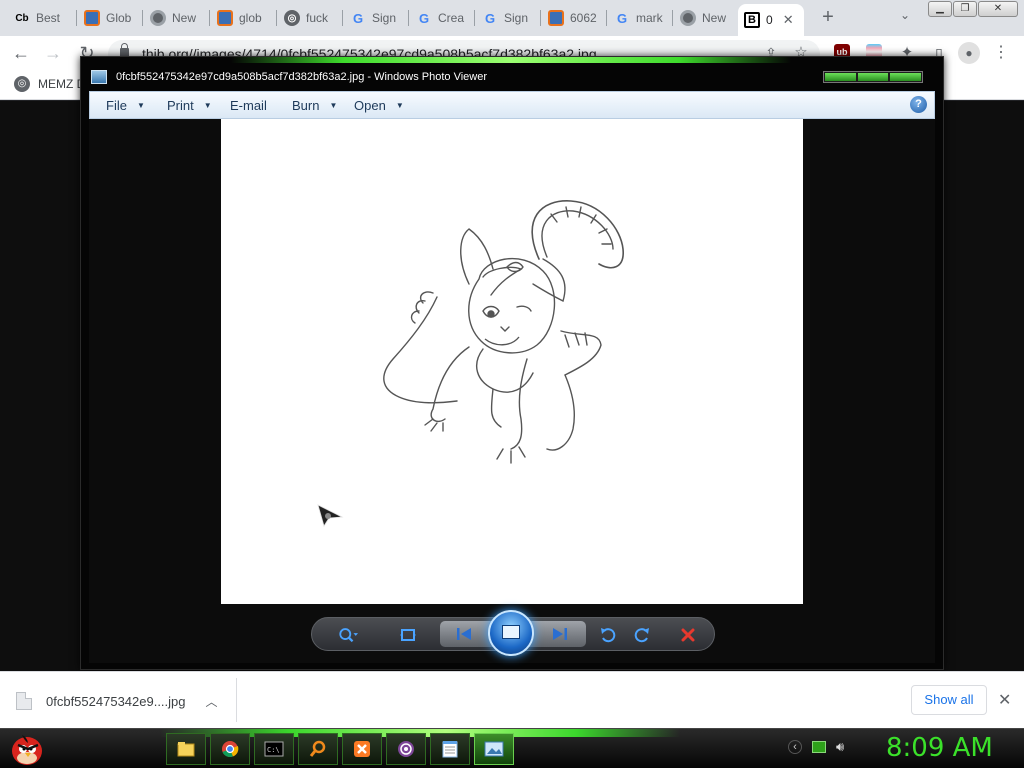  I want to click on svg-text: C:\, so click(273, 750).